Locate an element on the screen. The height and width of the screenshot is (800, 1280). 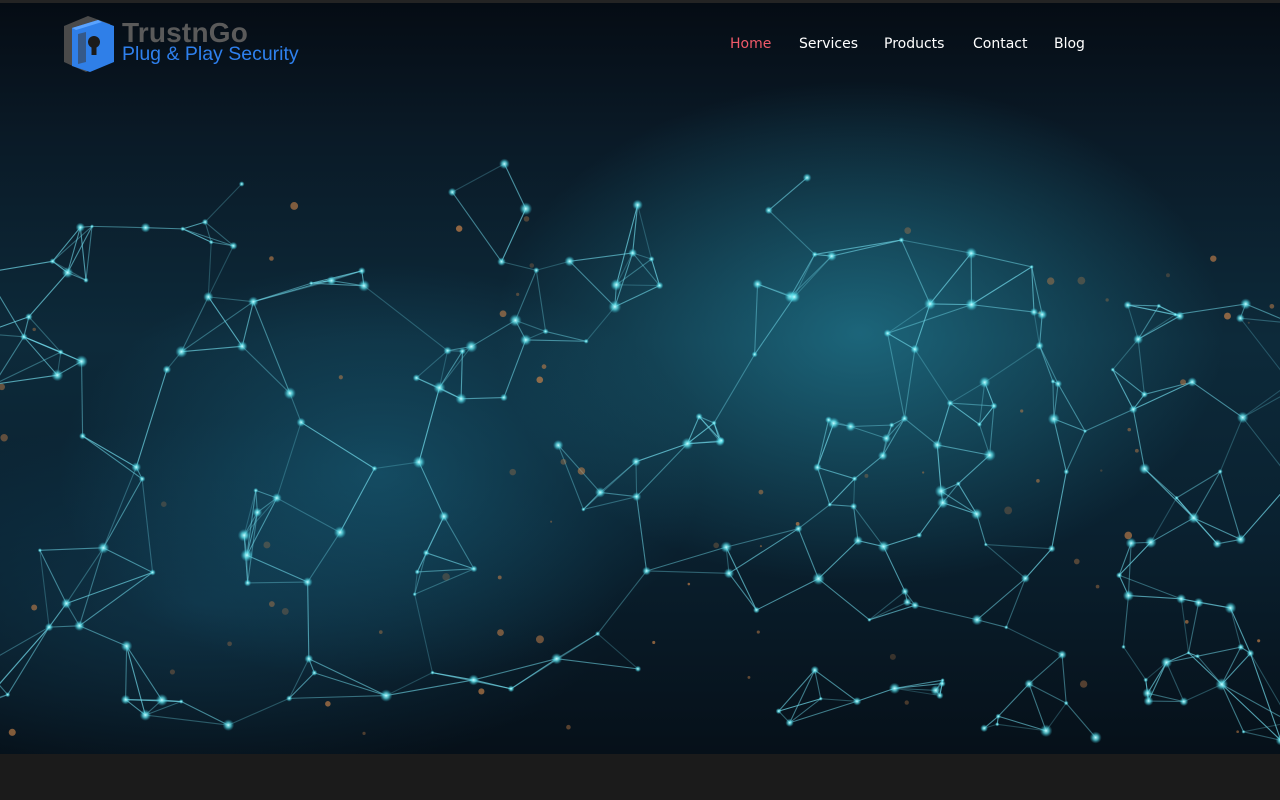
nav-blog: Blog is located at coordinates (1069, 44).